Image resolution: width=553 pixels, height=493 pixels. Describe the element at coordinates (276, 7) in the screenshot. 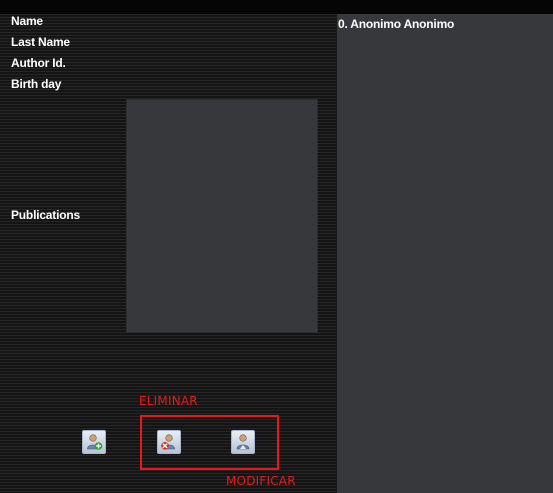

I see `title-bar` at that location.